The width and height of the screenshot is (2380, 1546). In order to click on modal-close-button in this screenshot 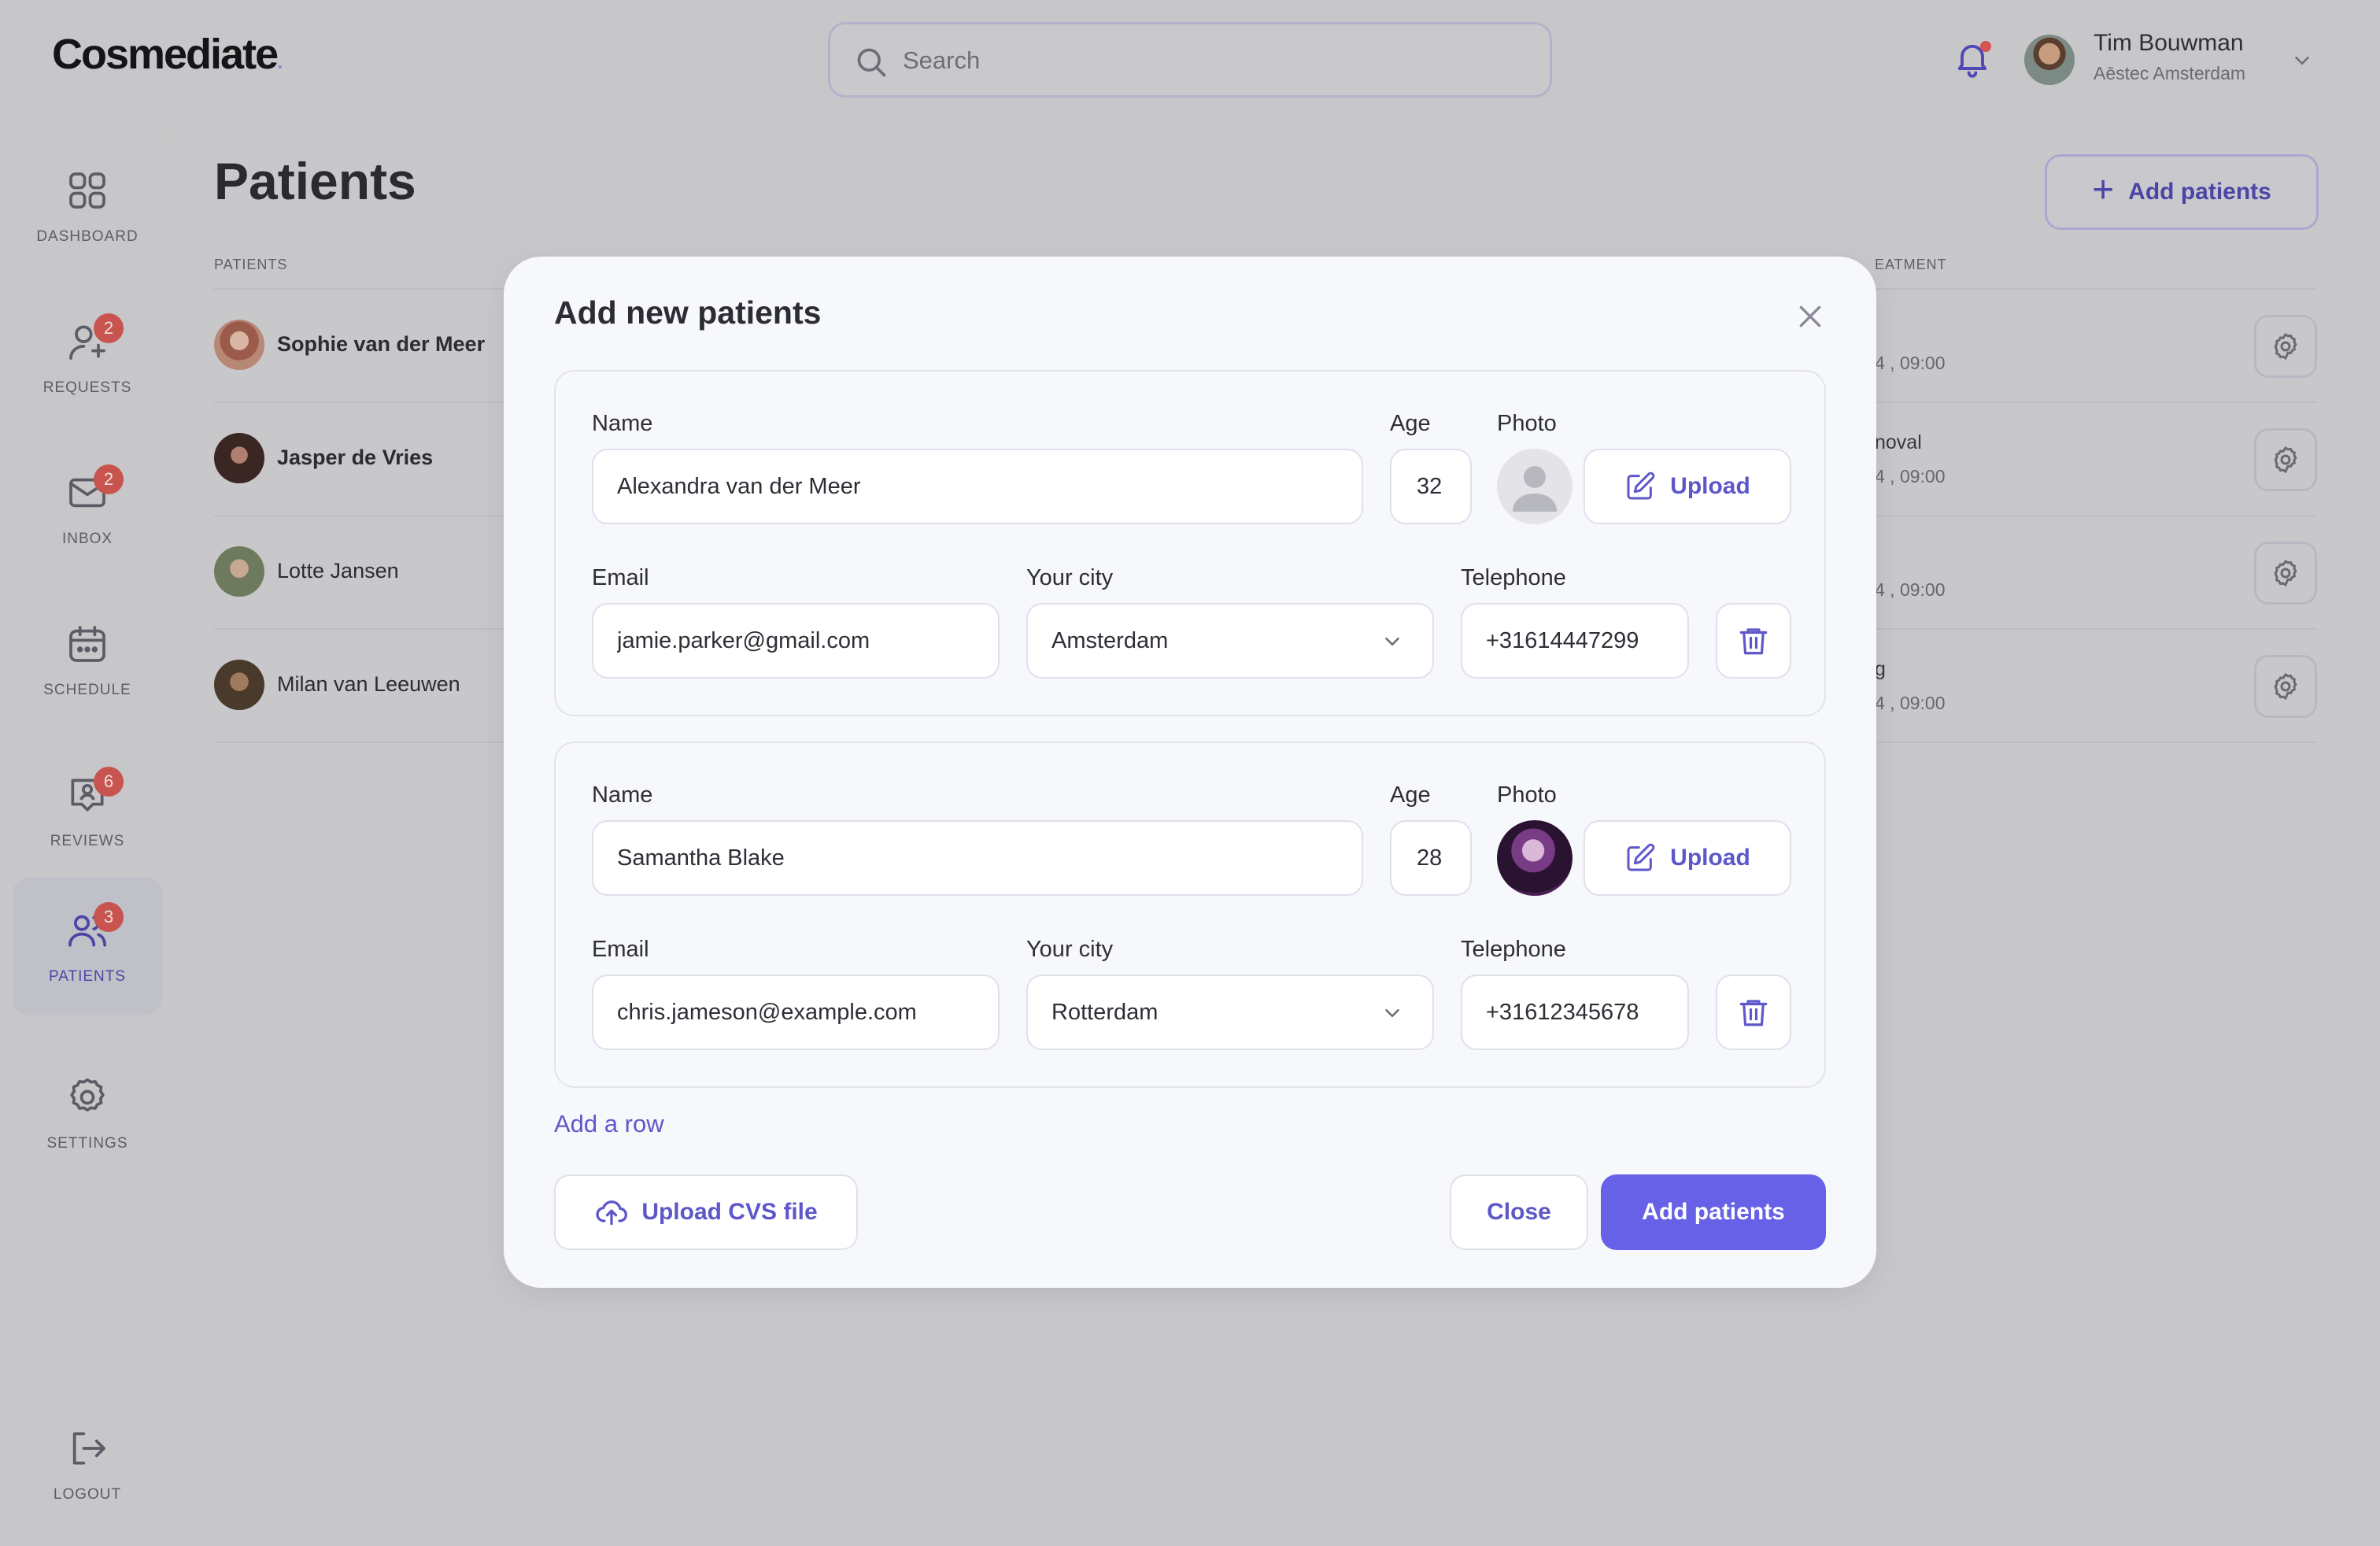, I will do `click(1810, 316)`.